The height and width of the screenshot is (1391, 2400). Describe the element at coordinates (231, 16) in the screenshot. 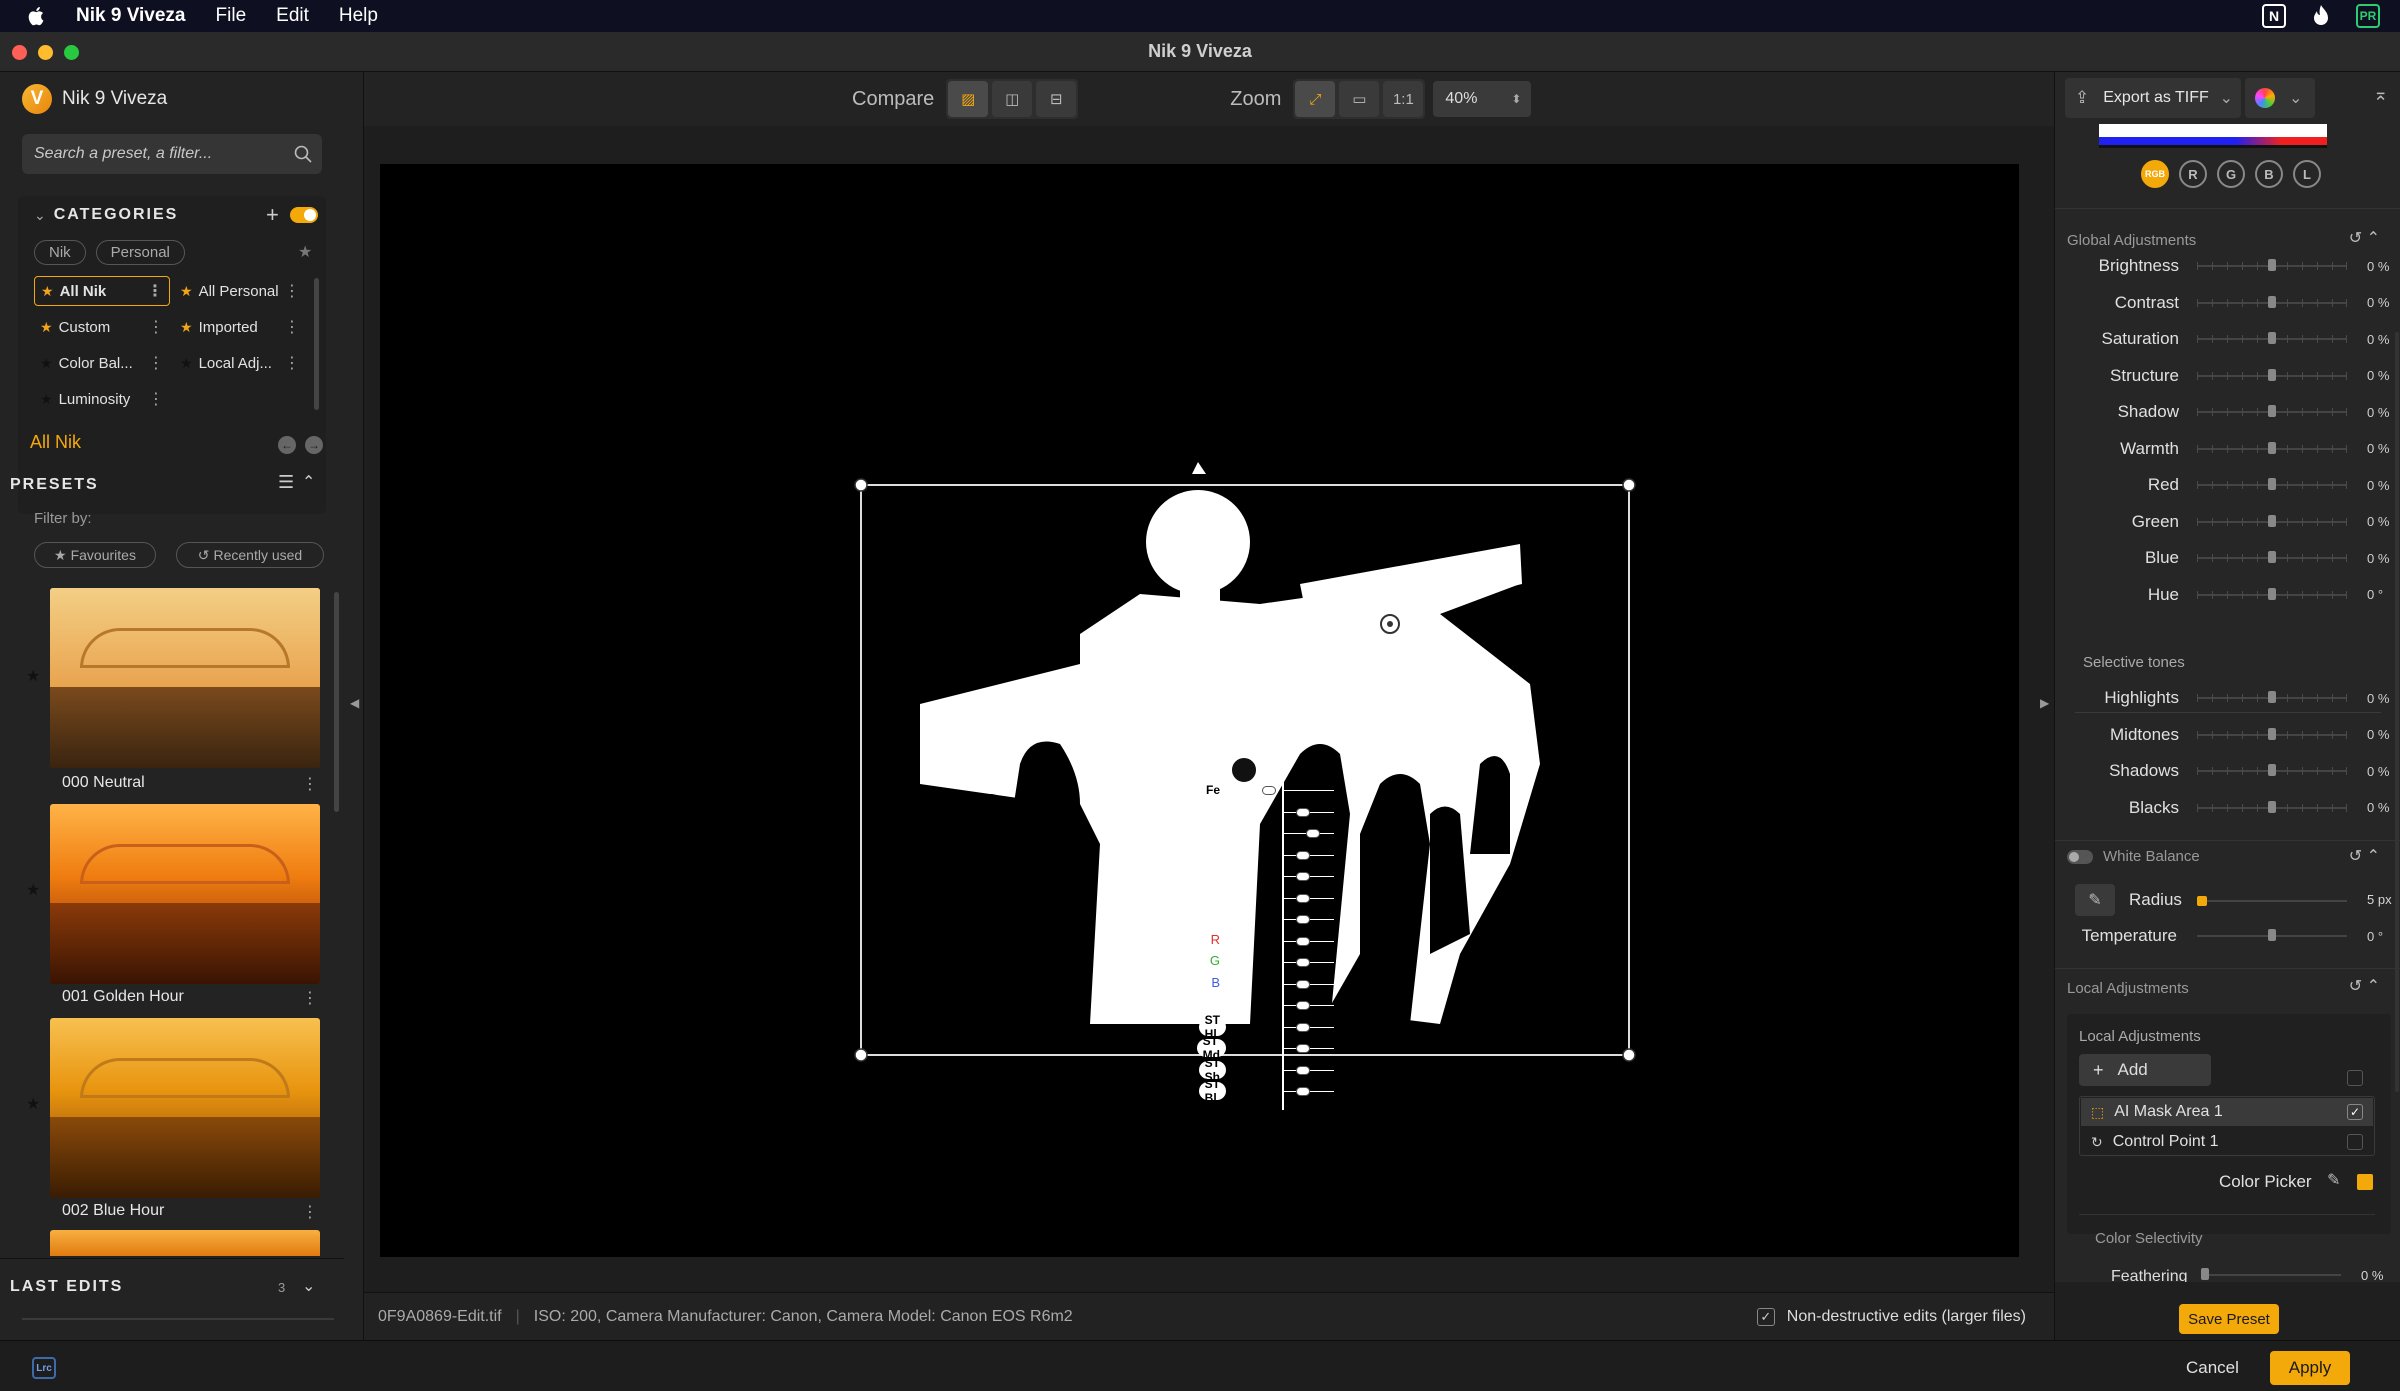

I see `menu-file: File` at that location.